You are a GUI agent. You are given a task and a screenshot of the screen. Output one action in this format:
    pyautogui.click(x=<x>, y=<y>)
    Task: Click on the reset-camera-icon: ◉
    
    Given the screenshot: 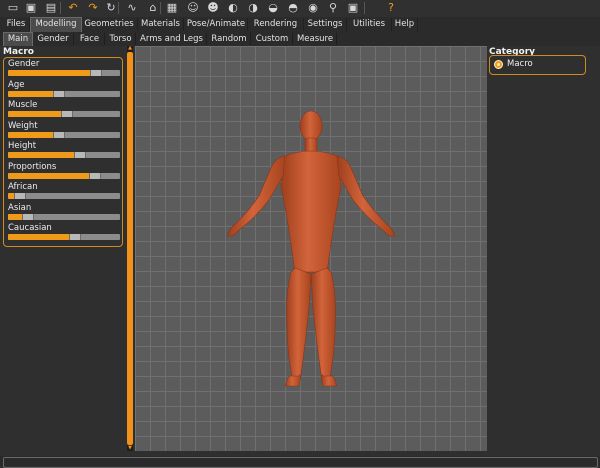 What is the action you would take?
    pyautogui.click(x=313, y=8)
    